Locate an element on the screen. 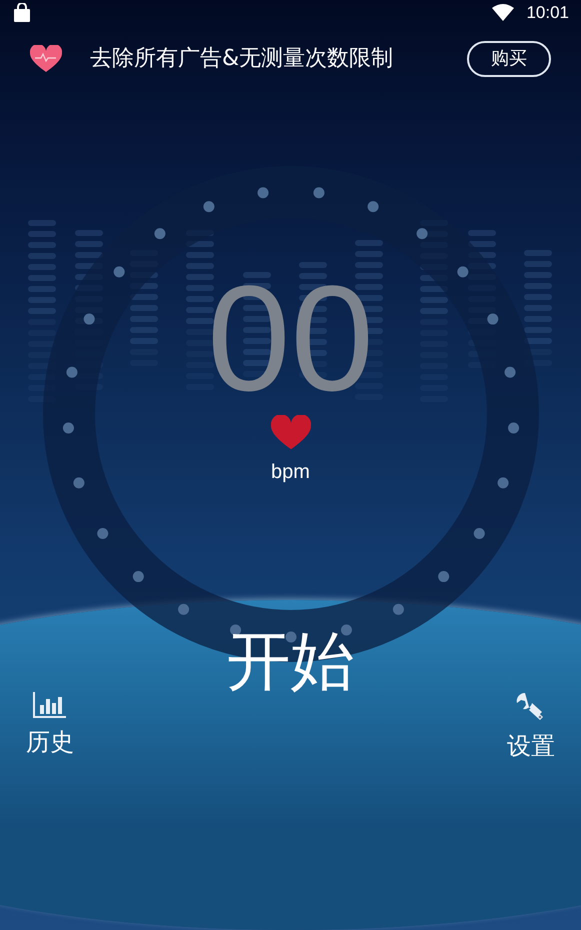 The width and height of the screenshot is (581, 930). heart-rate-reading: 00 is located at coordinates (290, 338).